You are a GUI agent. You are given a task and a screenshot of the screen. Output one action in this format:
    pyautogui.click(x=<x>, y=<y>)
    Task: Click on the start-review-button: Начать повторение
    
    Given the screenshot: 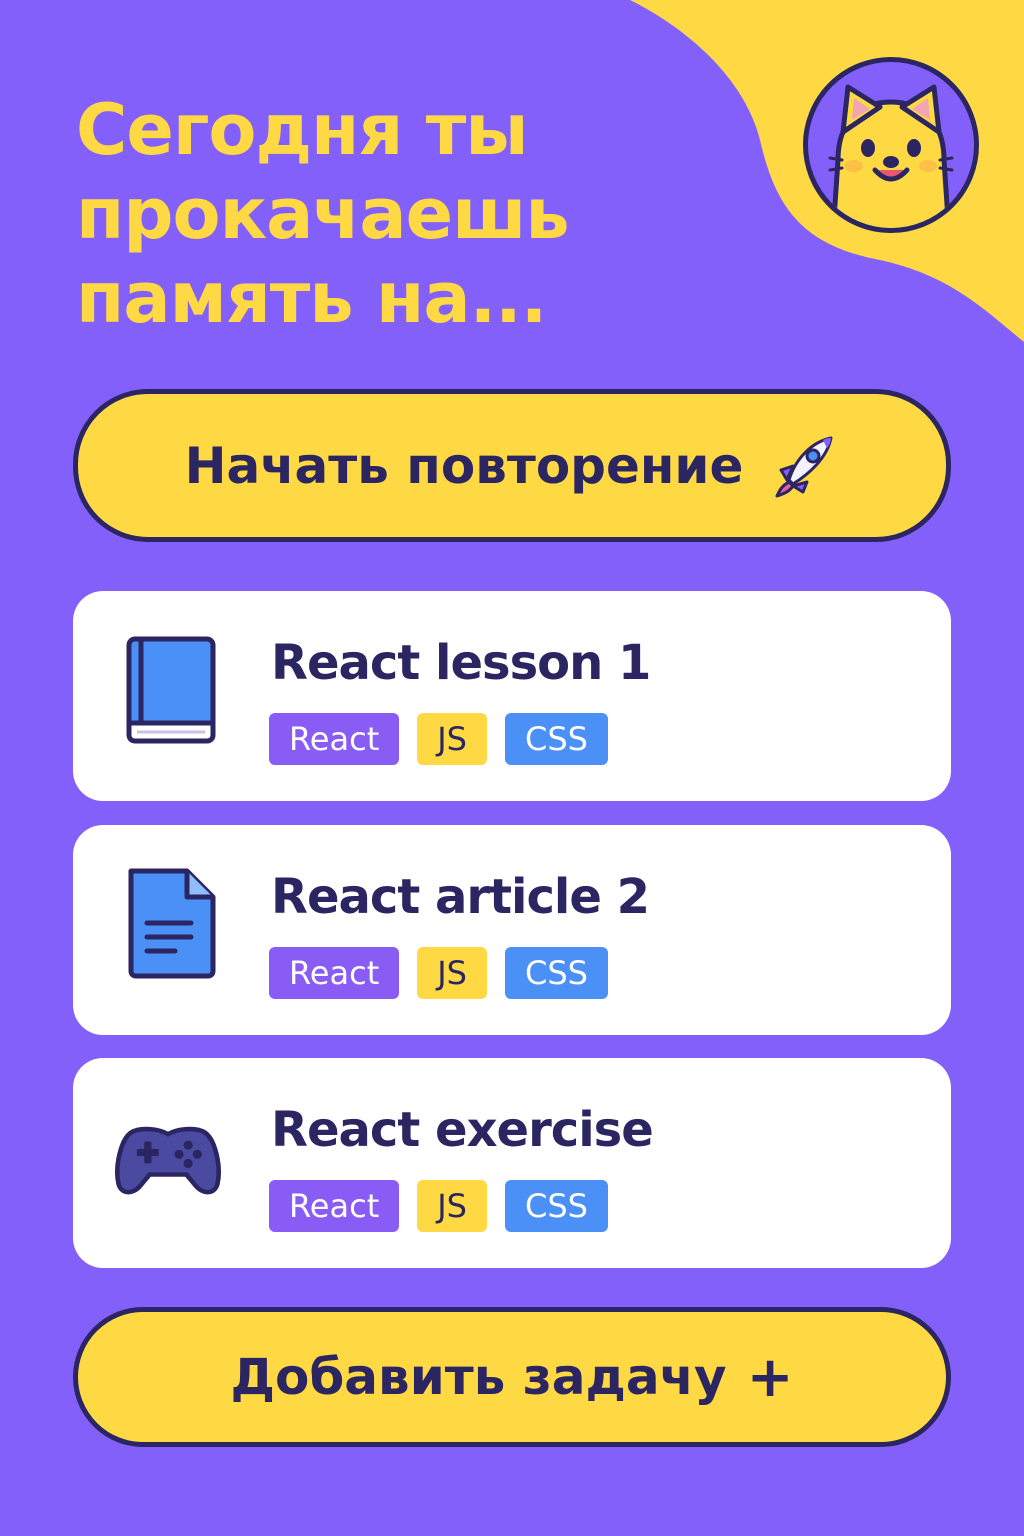 What is the action you would take?
    pyautogui.click(x=512, y=465)
    